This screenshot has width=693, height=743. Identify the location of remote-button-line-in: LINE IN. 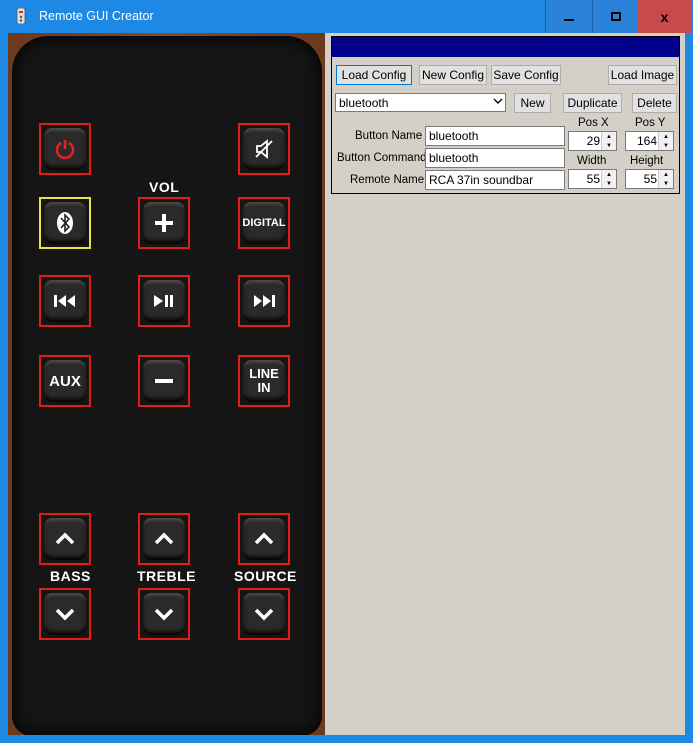
(264, 381).